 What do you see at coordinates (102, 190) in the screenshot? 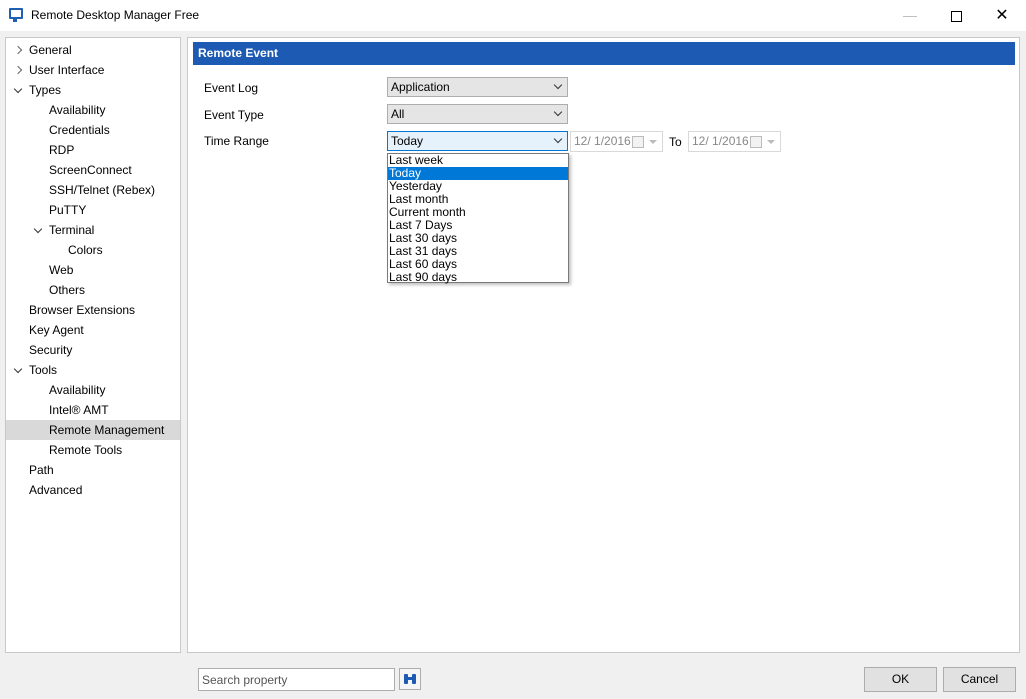
I see `tree-item-label: SSH/Telnet (Rebex)` at bounding box center [102, 190].